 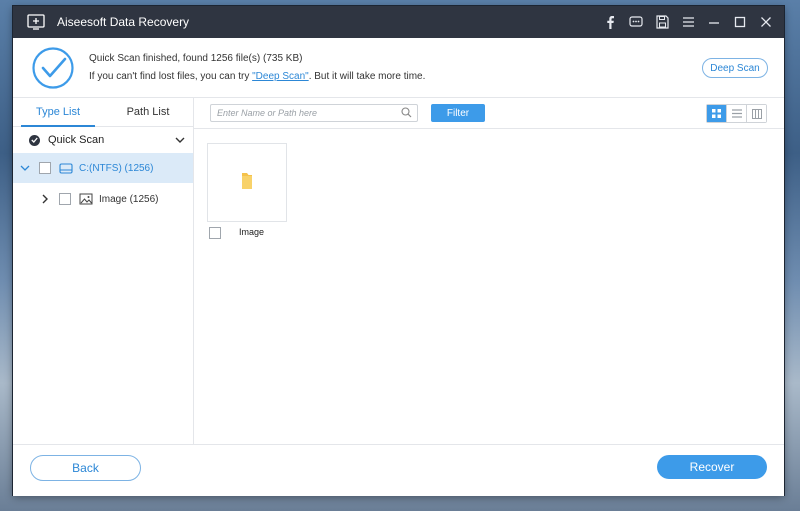 I want to click on filter-button: Filter, so click(x=458, y=113).